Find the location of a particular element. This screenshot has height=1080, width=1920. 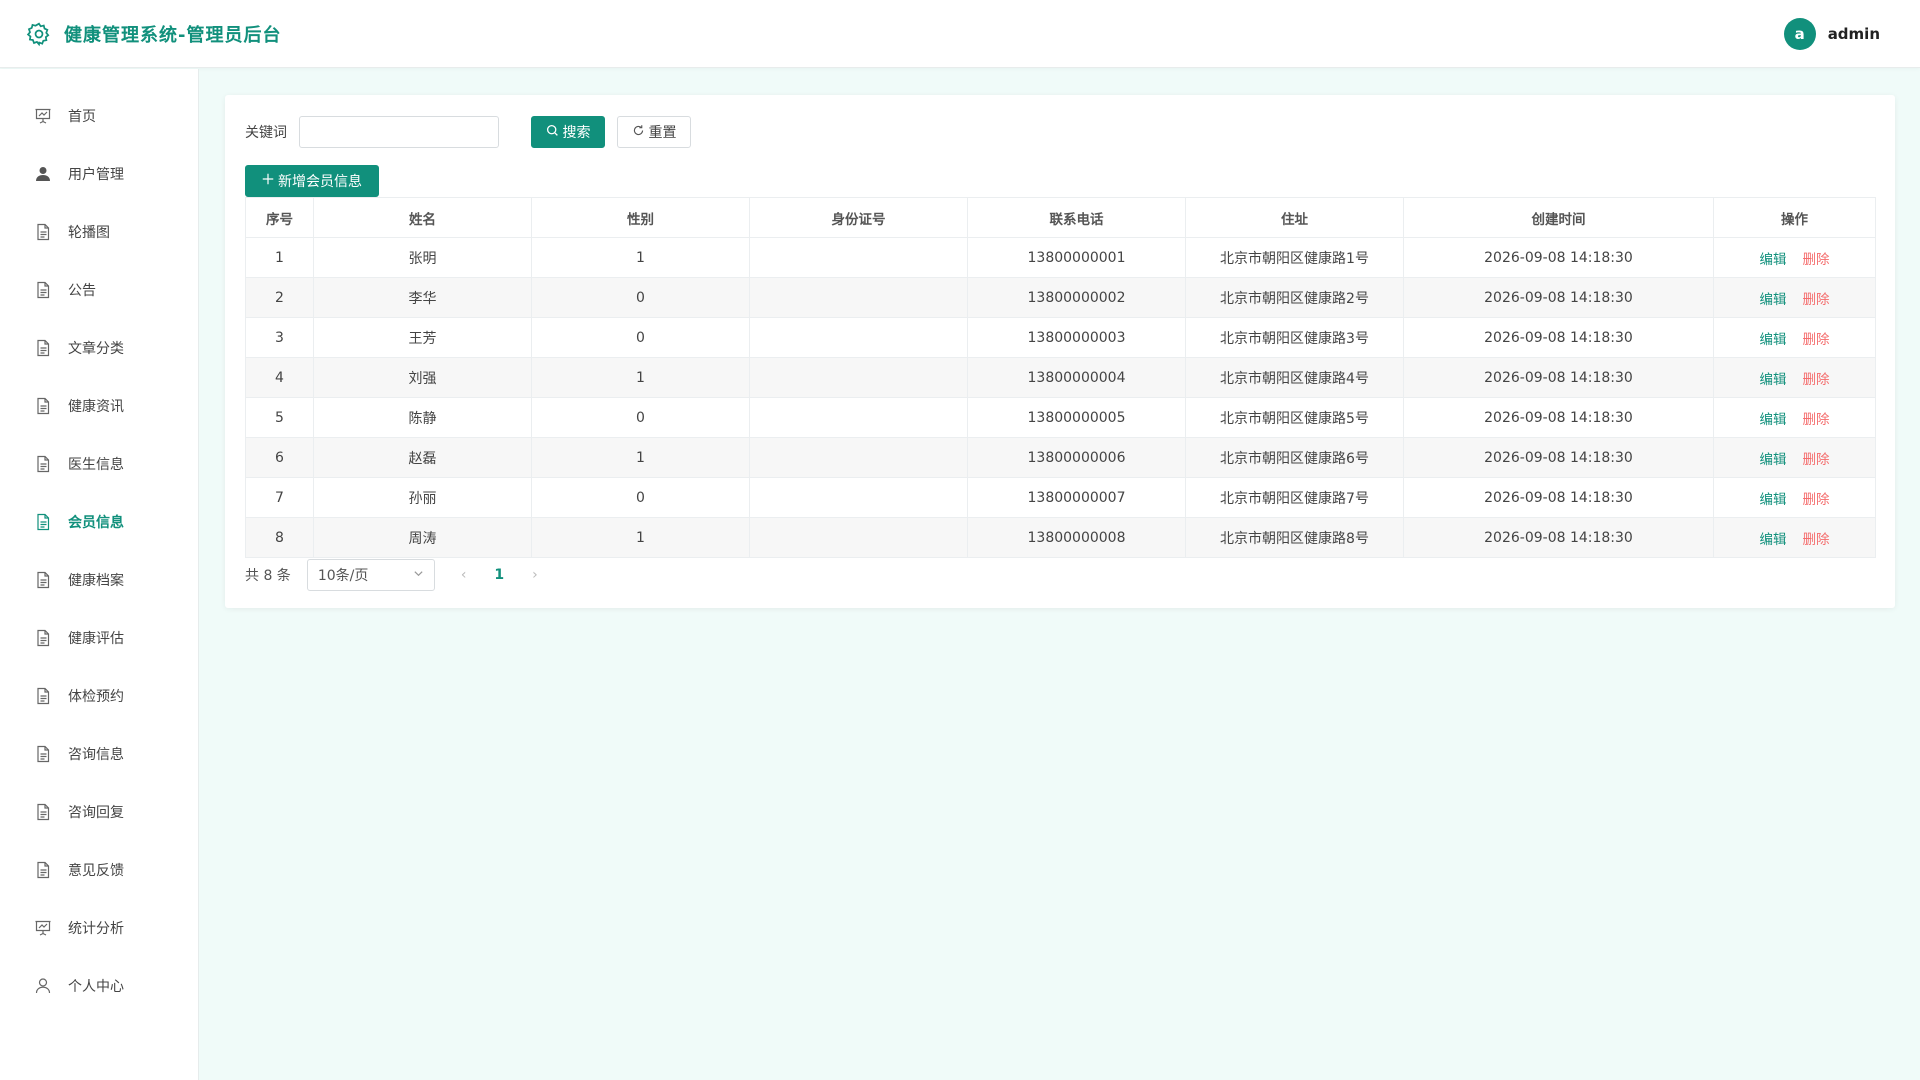

avatar: a is located at coordinates (1799, 33).